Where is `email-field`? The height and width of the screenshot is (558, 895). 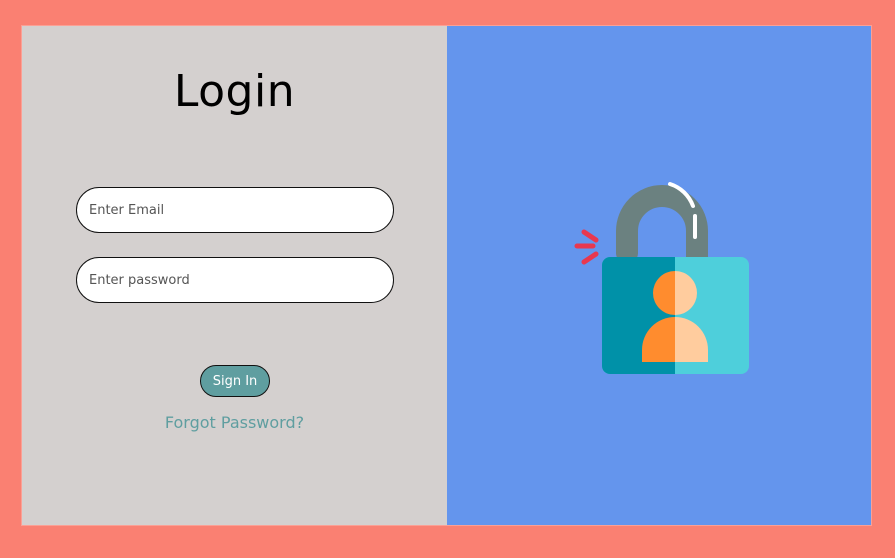
email-field is located at coordinates (235, 210).